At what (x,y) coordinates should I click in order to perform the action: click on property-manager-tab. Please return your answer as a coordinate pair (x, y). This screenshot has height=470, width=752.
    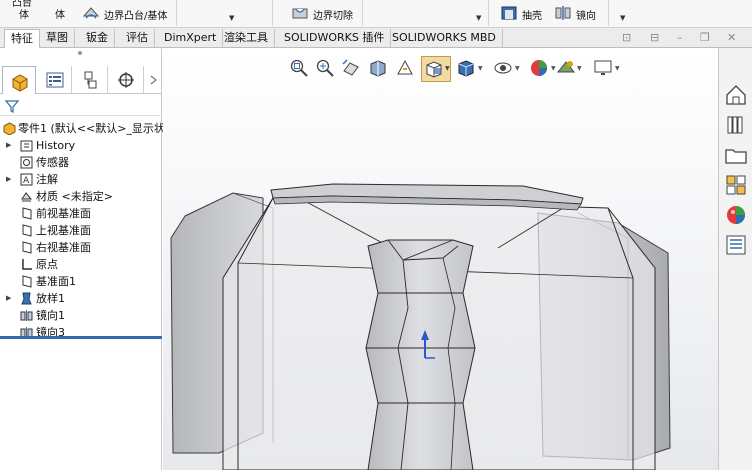
    Looking at the image, I should click on (55, 80).